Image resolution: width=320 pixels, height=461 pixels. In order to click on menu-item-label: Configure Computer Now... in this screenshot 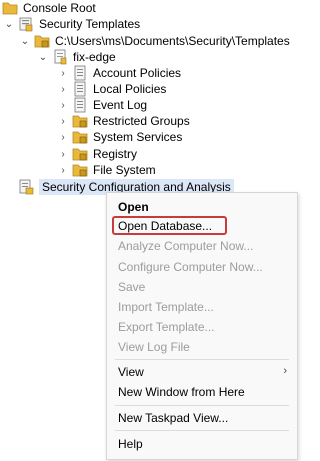, I will do `click(190, 267)`.